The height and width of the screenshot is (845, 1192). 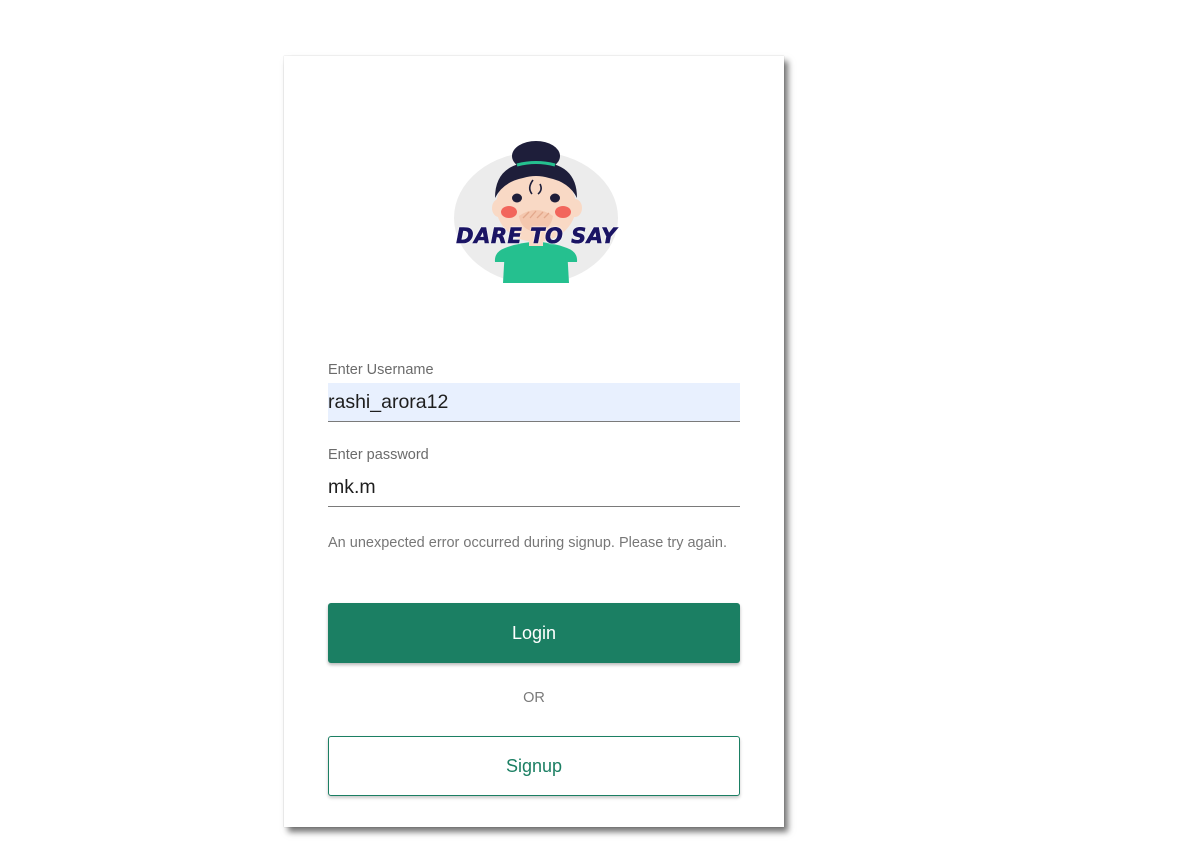 What do you see at coordinates (534, 633) in the screenshot?
I see `login-button: Login` at bounding box center [534, 633].